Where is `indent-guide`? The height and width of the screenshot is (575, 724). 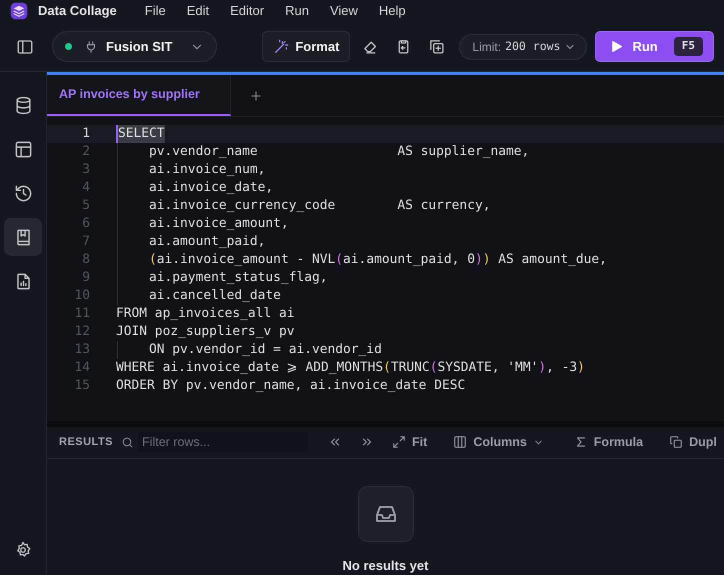 indent-guide is located at coordinates (117, 349).